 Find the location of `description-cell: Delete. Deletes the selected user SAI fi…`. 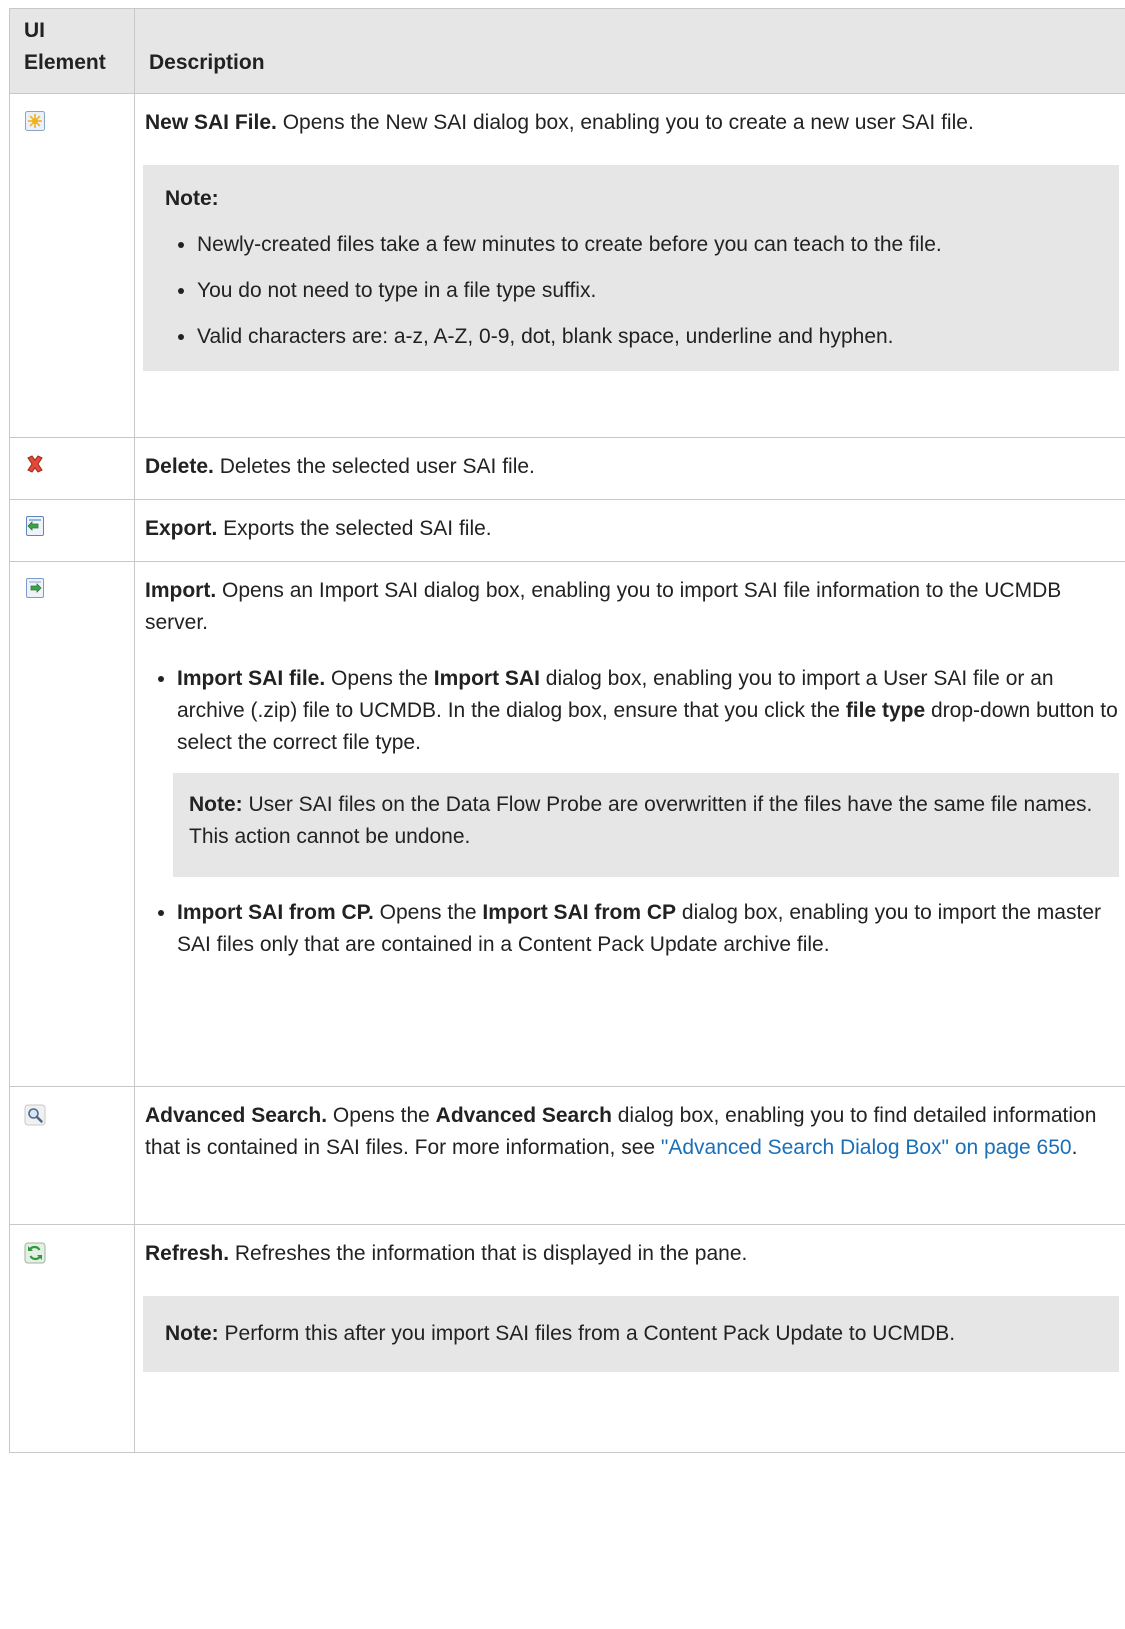

description-cell: Delete. Deletes the selected user SAI fi… is located at coordinates (629, 468).